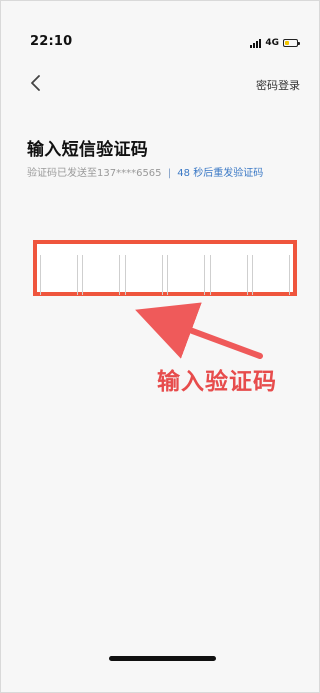 The height and width of the screenshot is (693, 320). What do you see at coordinates (199, 330) in the screenshot?
I see `annotation-arrow-icon` at bounding box center [199, 330].